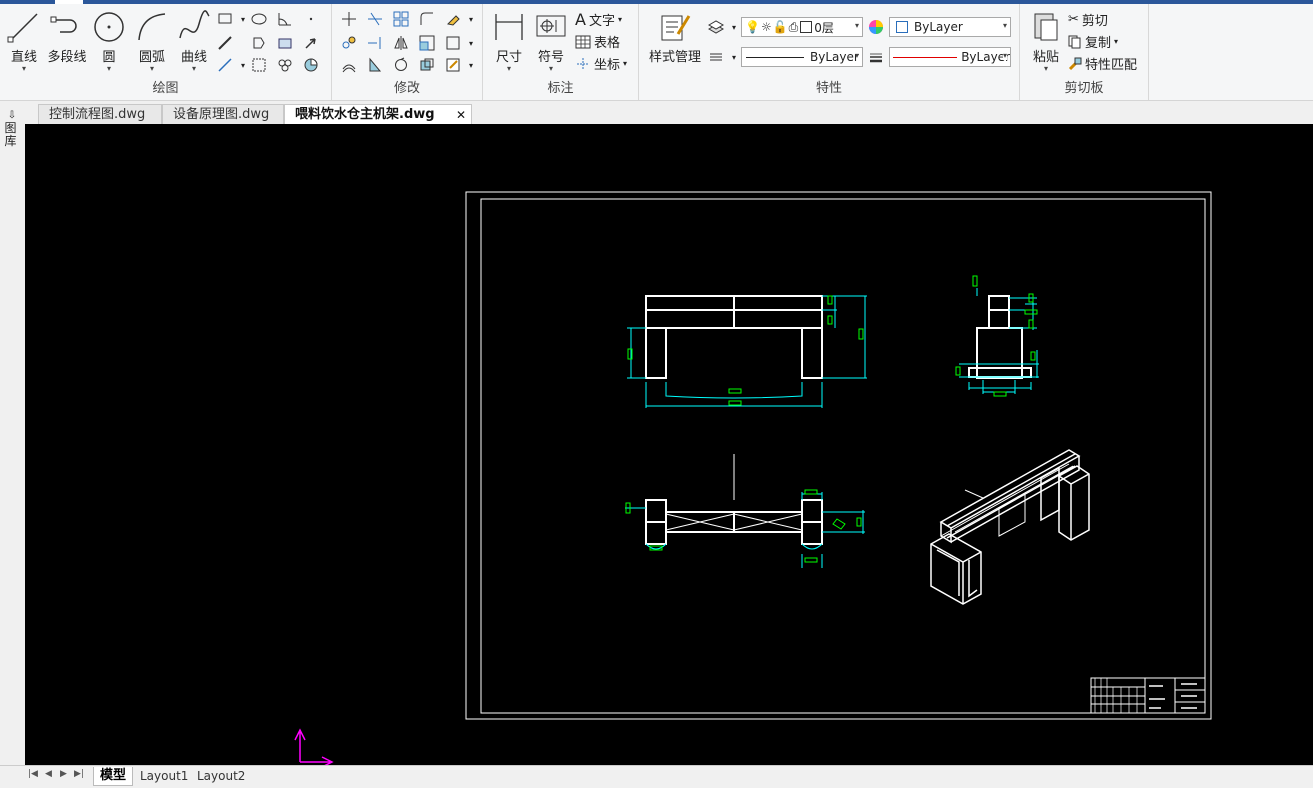  Describe the element at coordinates (583, 41) in the screenshot. I see `table-icon` at that location.